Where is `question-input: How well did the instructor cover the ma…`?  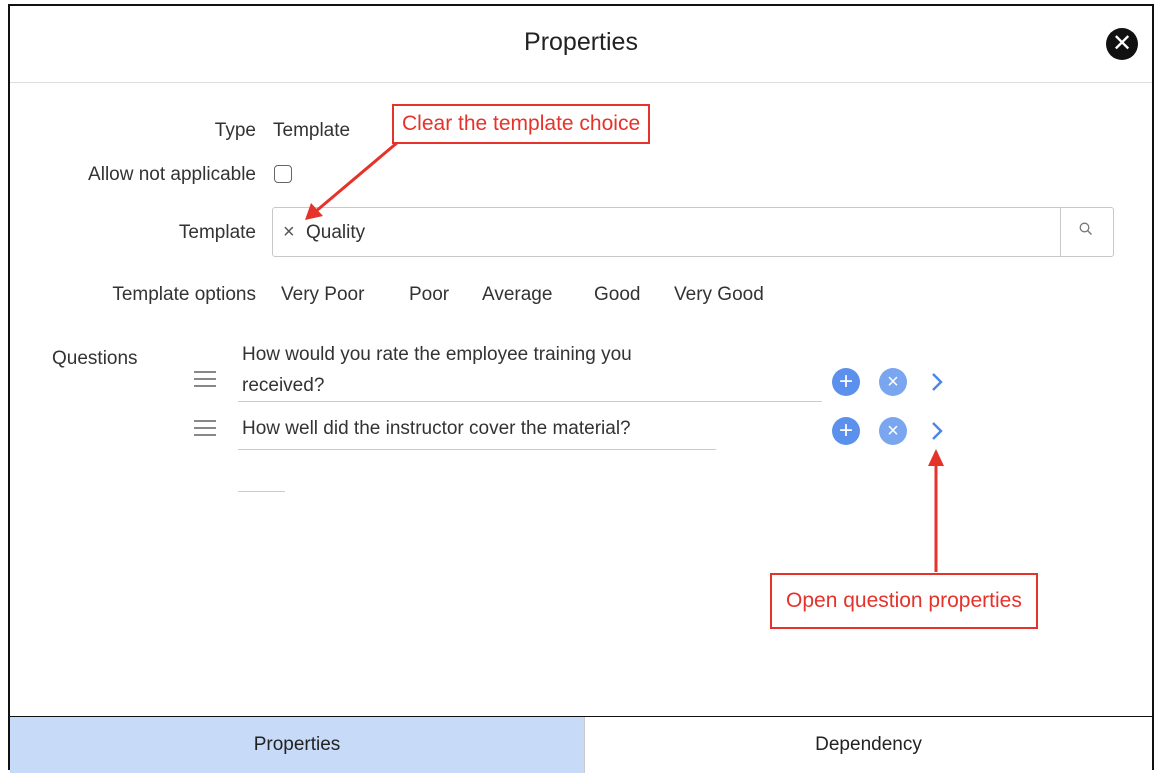 question-input: How well did the instructor cover the ma… is located at coordinates (477, 431).